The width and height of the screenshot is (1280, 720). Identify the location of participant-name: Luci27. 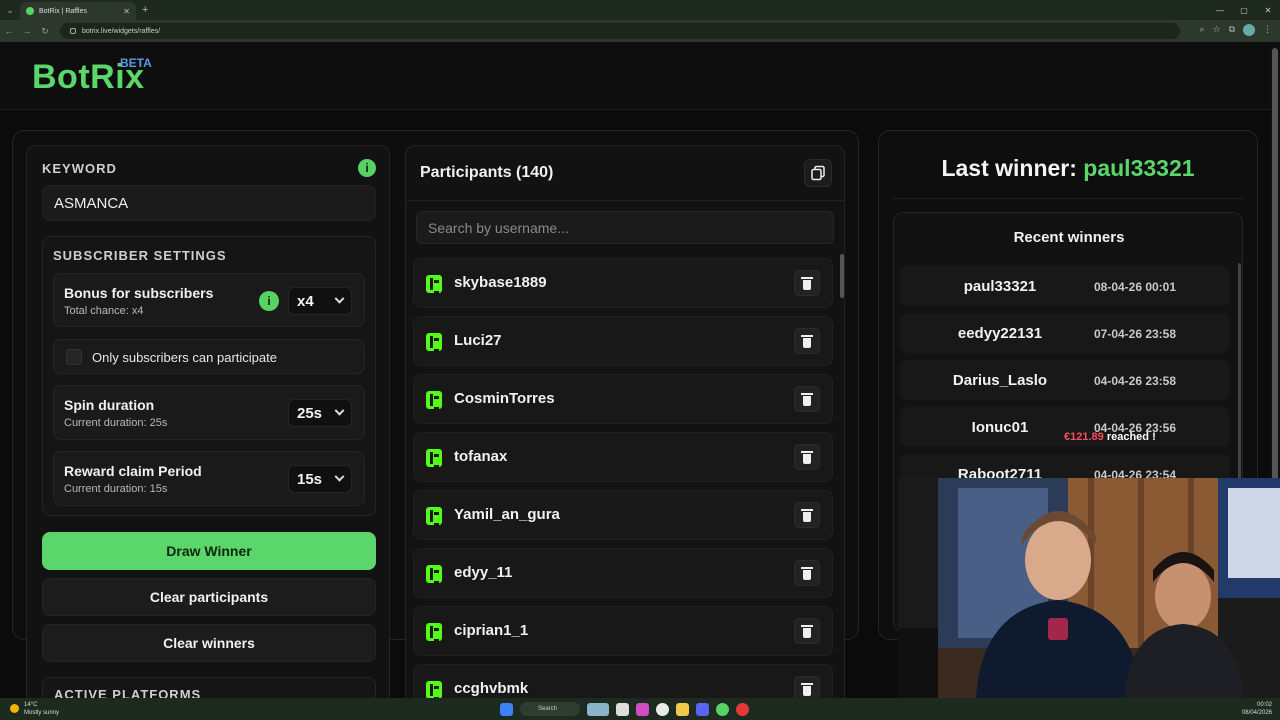
(478, 340).